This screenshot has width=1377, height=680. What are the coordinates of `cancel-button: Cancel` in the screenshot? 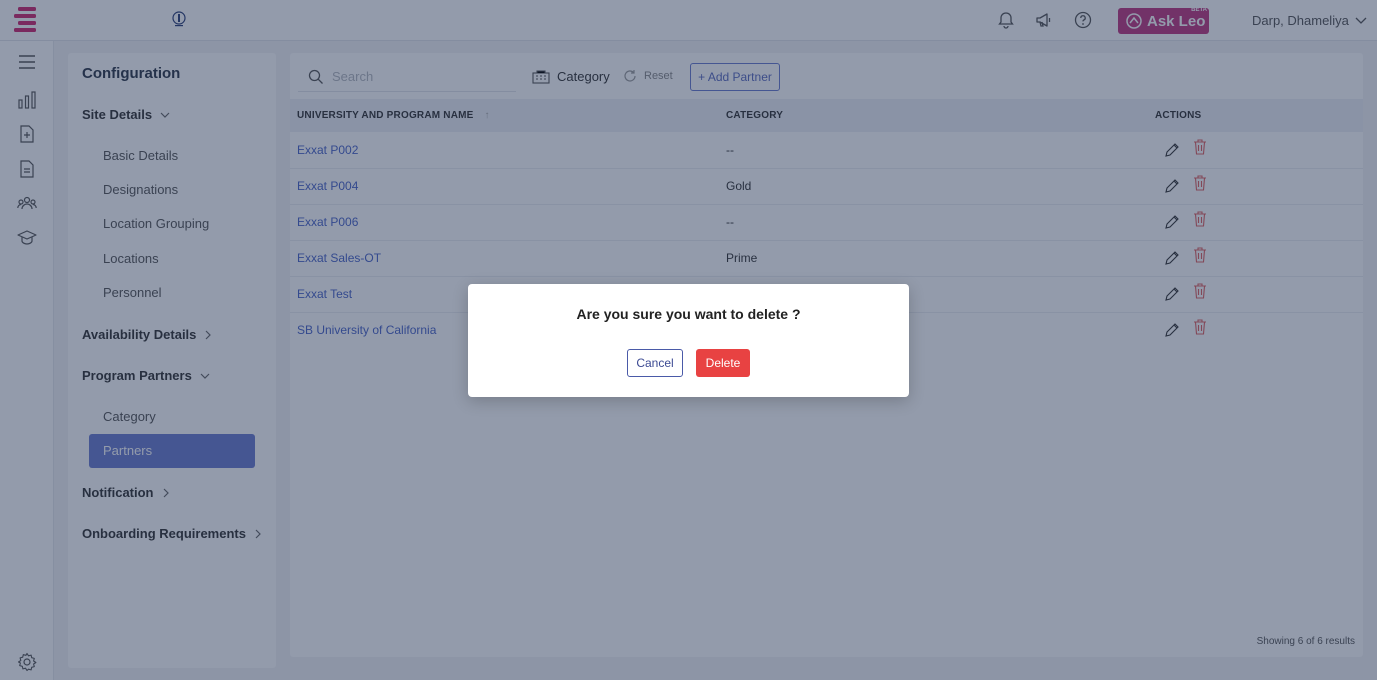 It's located at (655, 363).